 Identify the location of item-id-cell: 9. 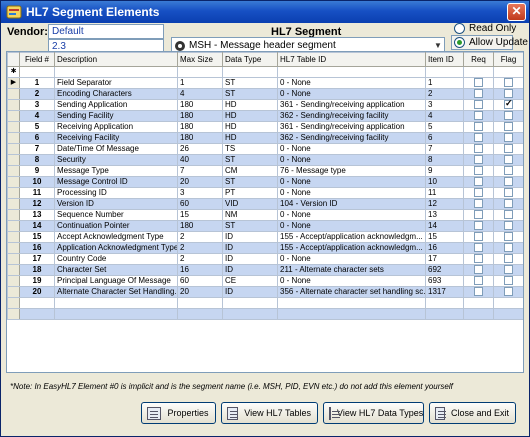
(444, 171).